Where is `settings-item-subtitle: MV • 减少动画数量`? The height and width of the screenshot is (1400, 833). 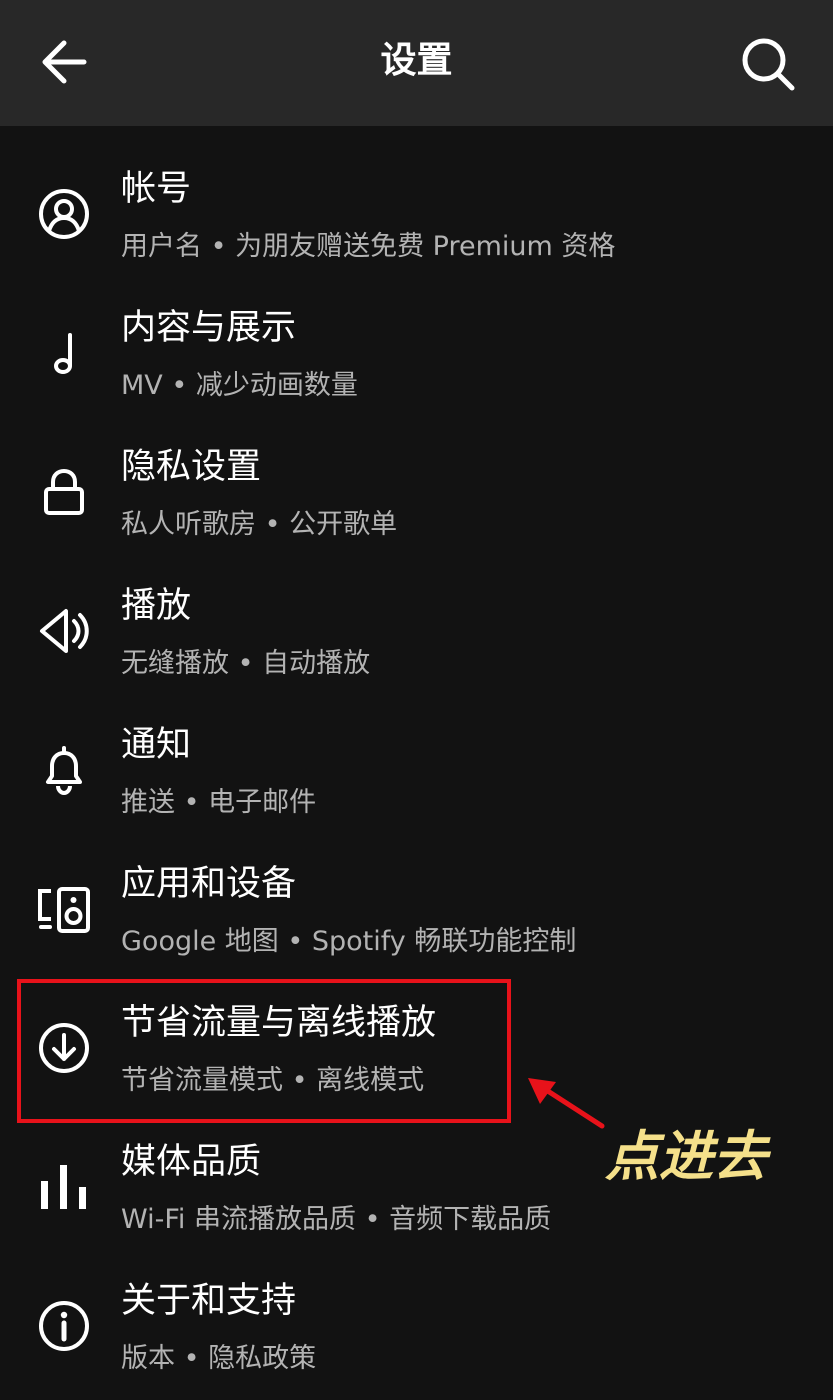 settings-item-subtitle: MV • 减少动画数量 is located at coordinates (239, 385).